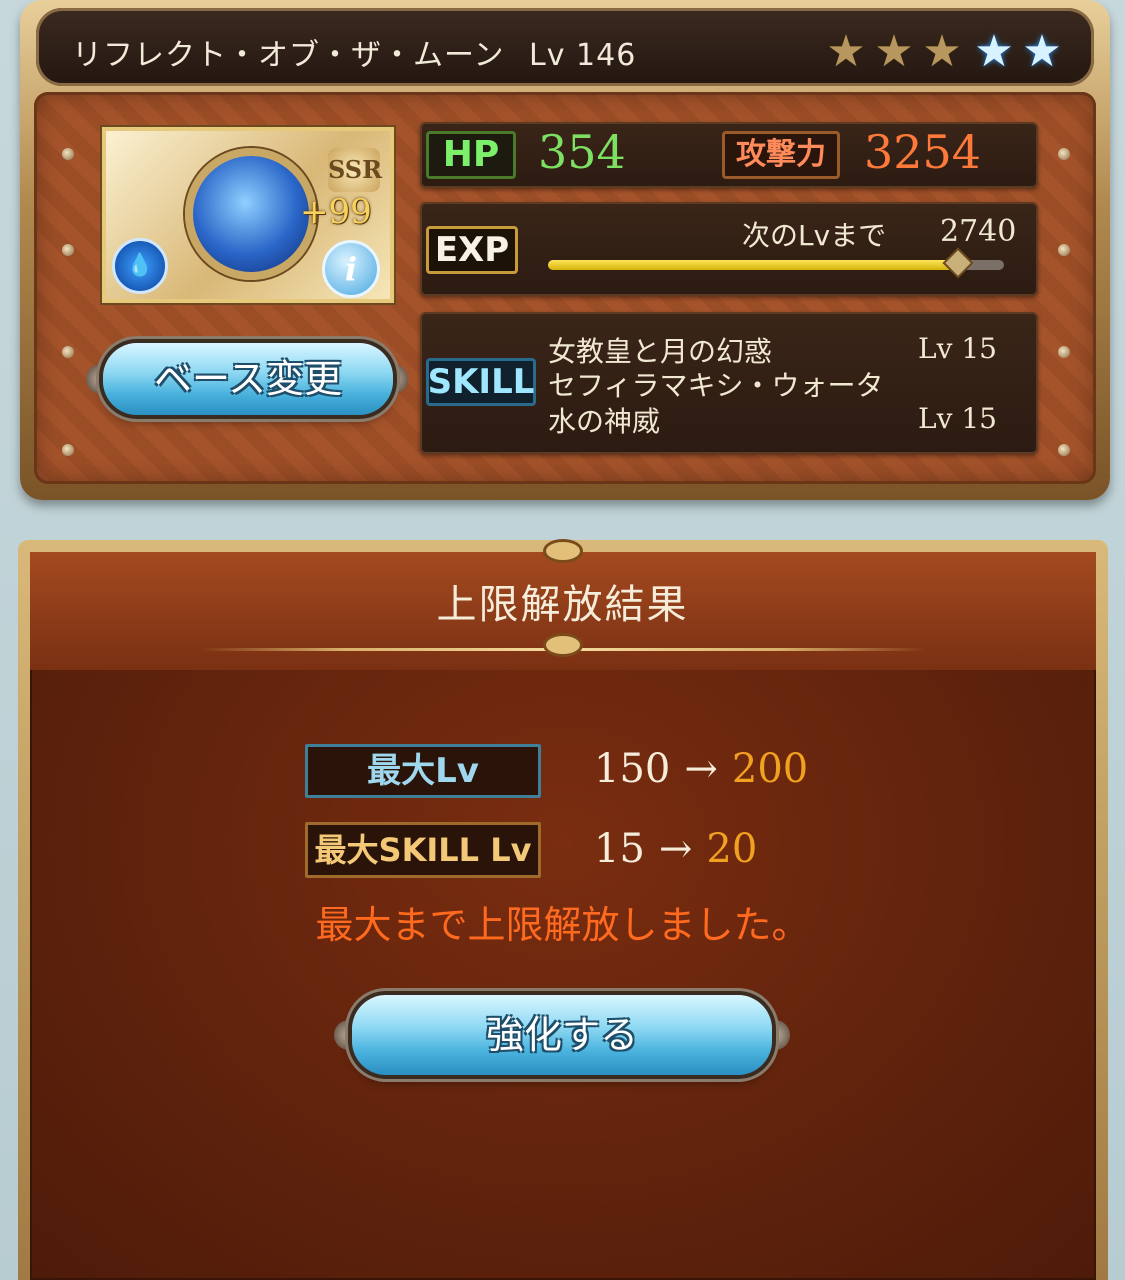 This screenshot has width=1125, height=1280. What do you see at coordinates (481, 382) in the screenshot?
I see `skill-label: SKILL` at bounding box center [481, 382].